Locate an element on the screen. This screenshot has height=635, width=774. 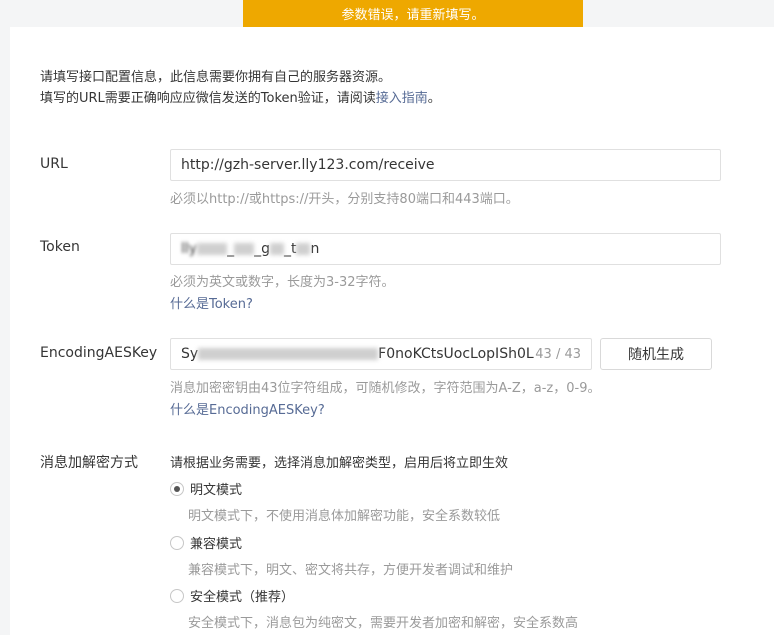
radio-secure-mode: 安全模式（推荐） is located at coordinates (232, 595).